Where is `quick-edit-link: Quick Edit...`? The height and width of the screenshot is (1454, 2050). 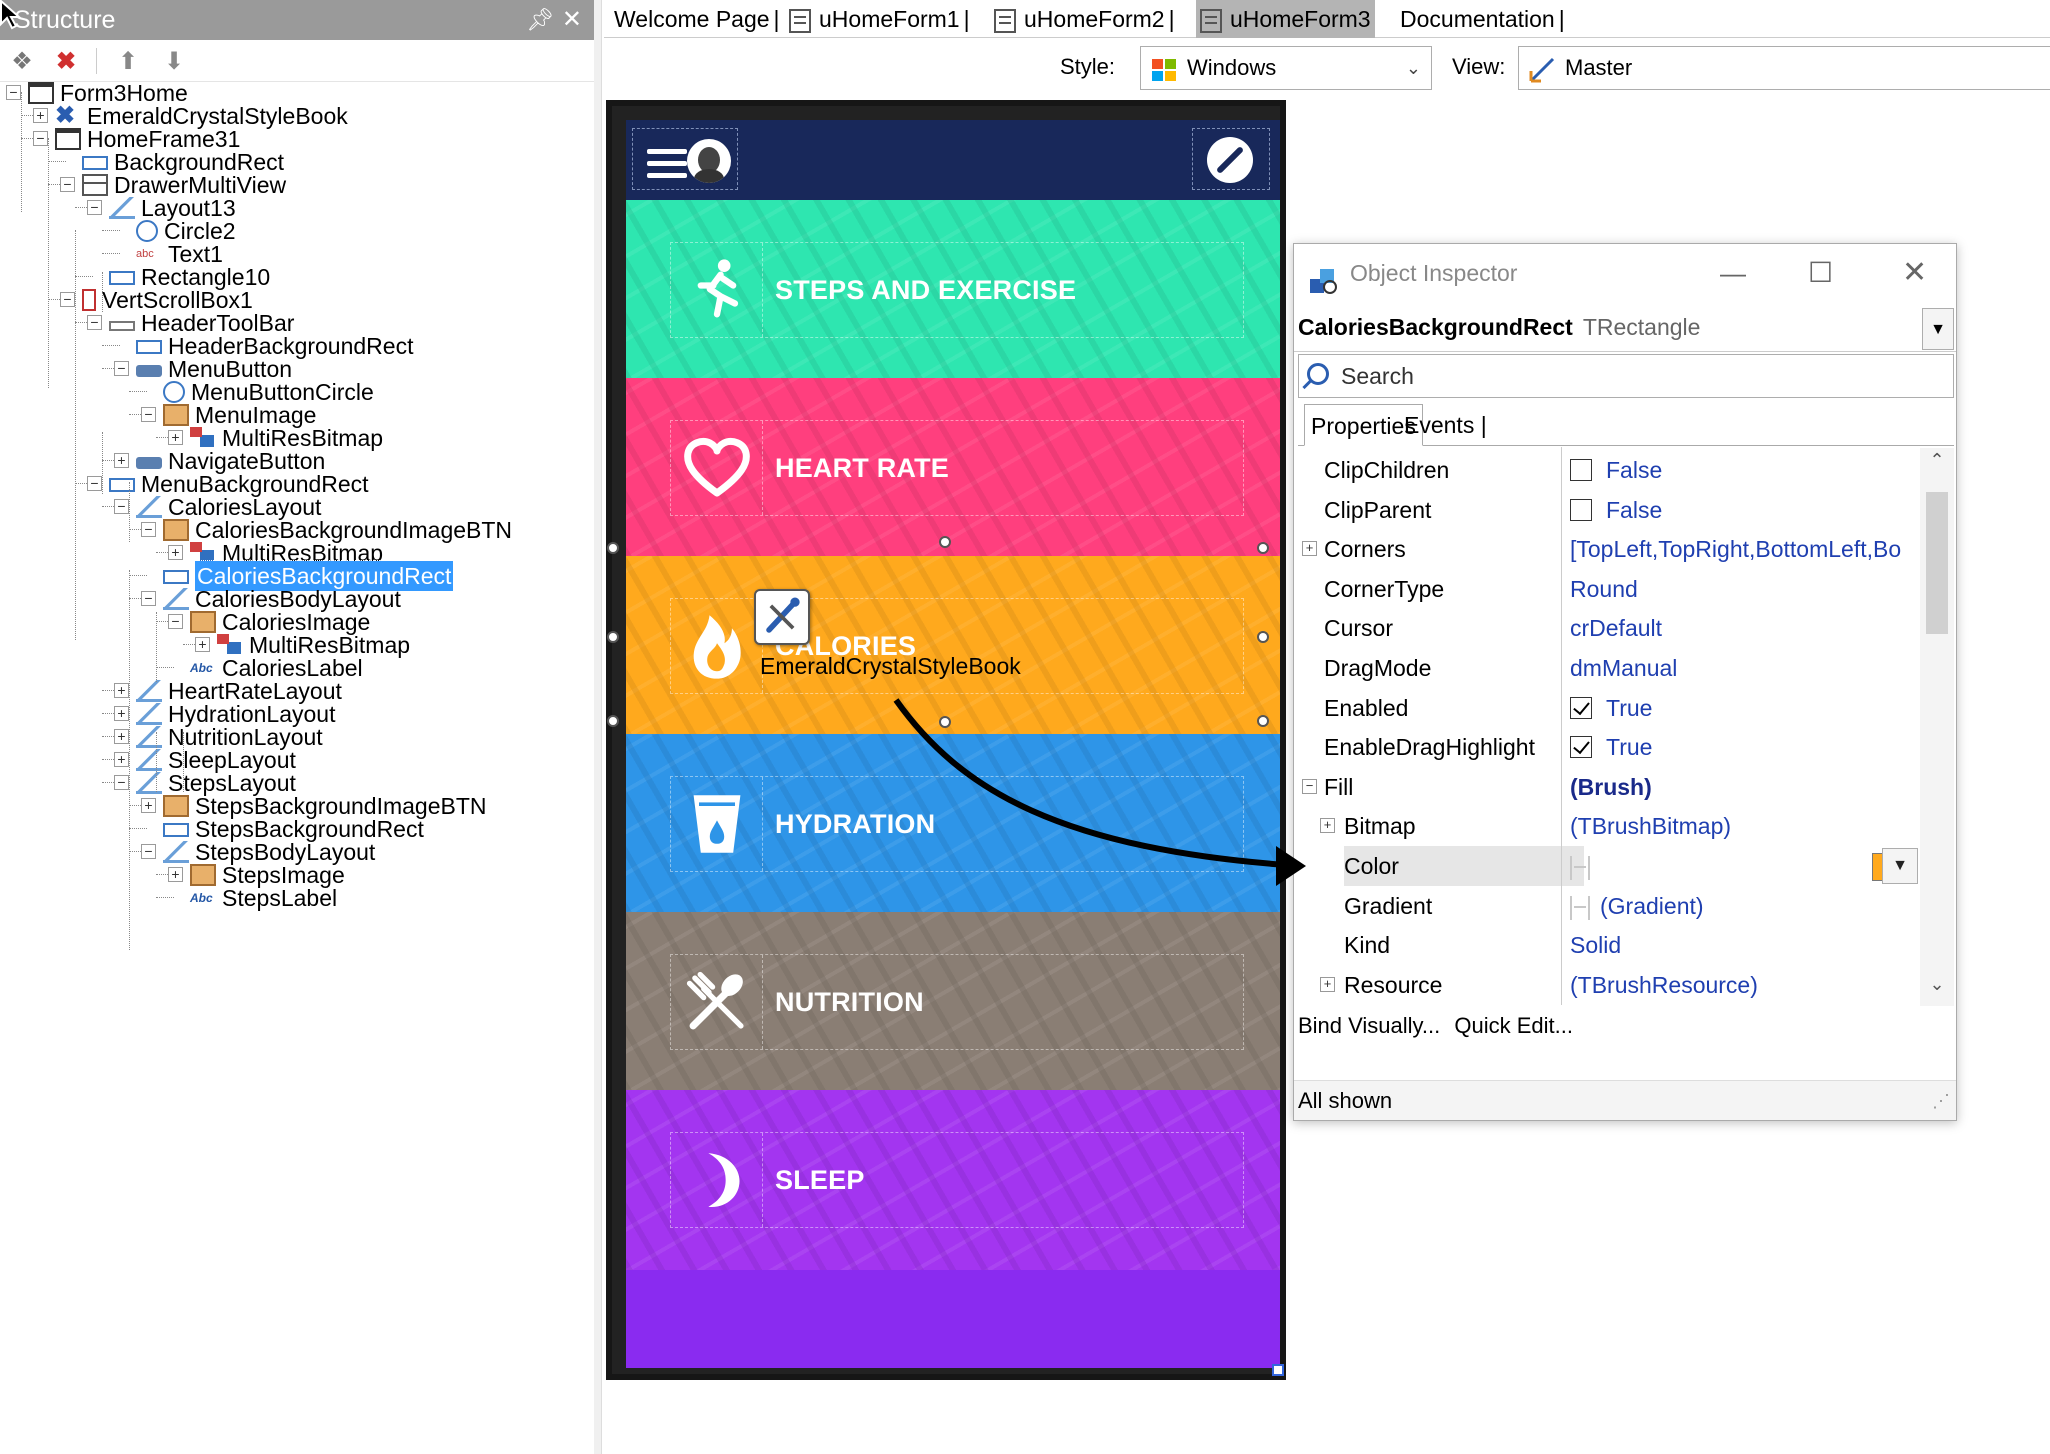
quick-edit-link: Quick Edit... is located at coordinates (1513, 1025).